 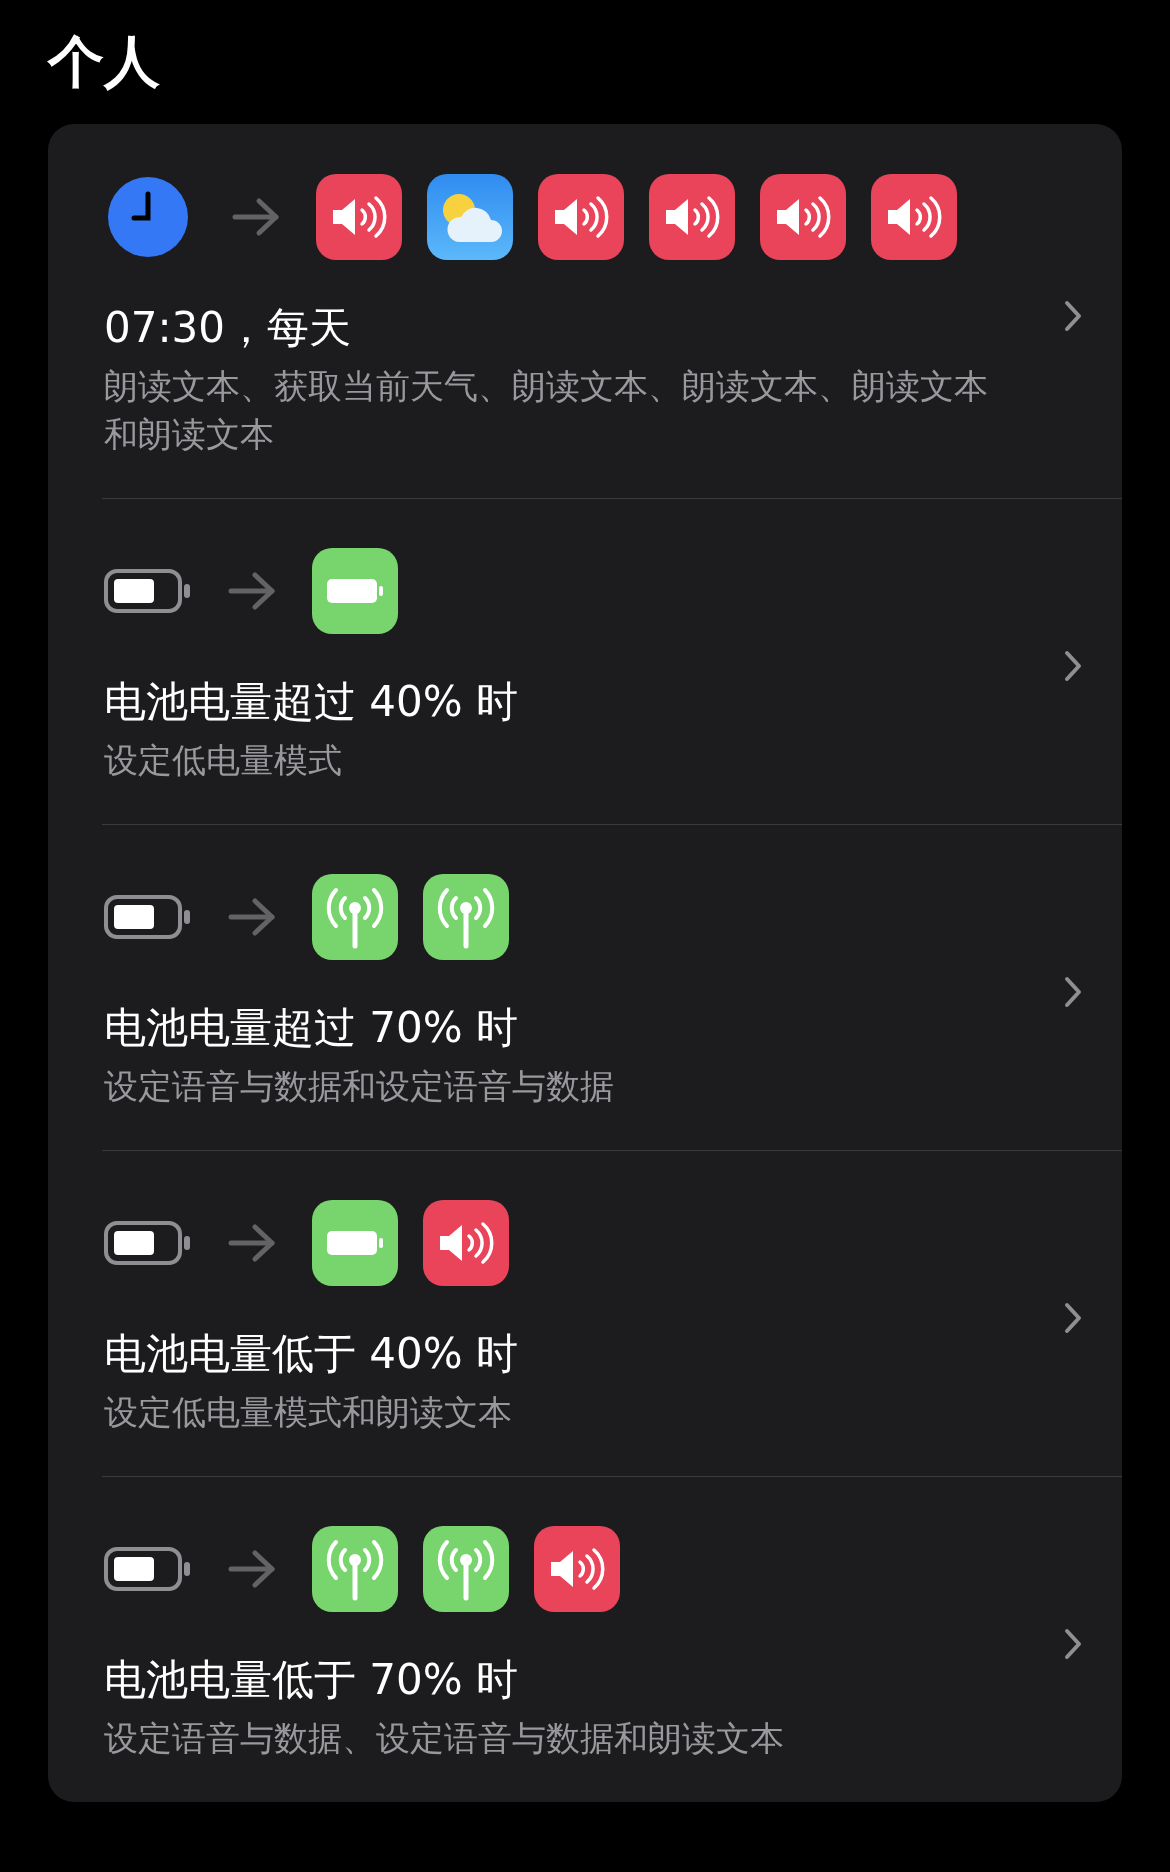 What do you see at coordinates (311, 702) in the screenshot?
I see `automation-title: 电池电量超过 40% 时` at bounding box center [311, 702].